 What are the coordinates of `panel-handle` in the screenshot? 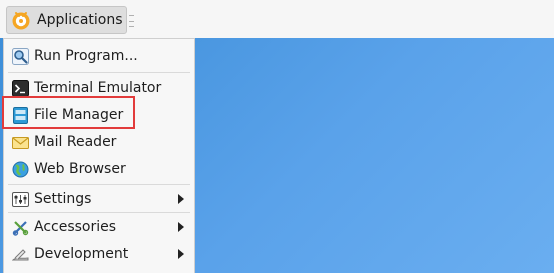 It's located at (131, 21).